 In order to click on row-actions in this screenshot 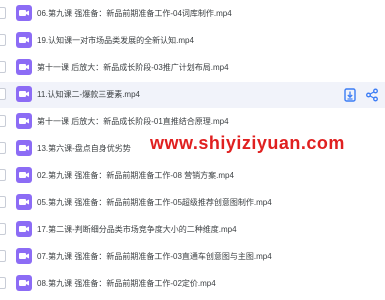, I will do `click(361, 95)`.